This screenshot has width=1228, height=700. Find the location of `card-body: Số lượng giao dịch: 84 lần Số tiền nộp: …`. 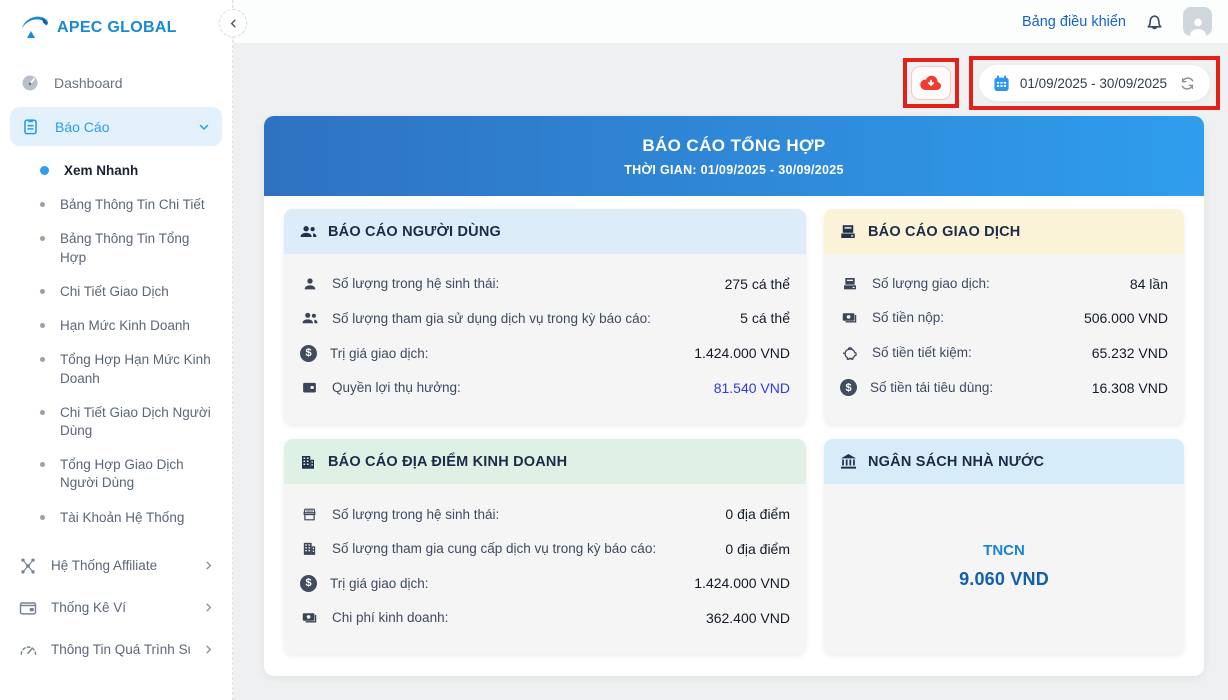

card-body: Số lượng giao dịch: 84 lần Số tiền nộp: … is located at coordinates (1004, 339).